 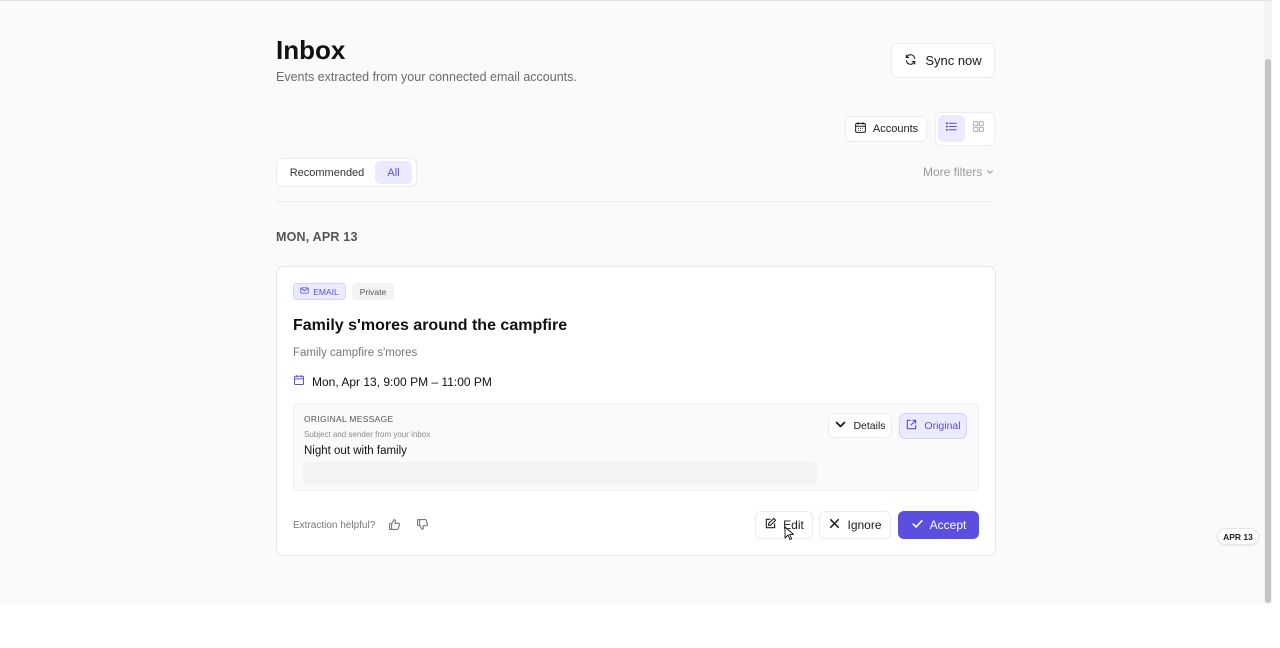 I want to click on external-link-icon, so click(x=911, y=426).